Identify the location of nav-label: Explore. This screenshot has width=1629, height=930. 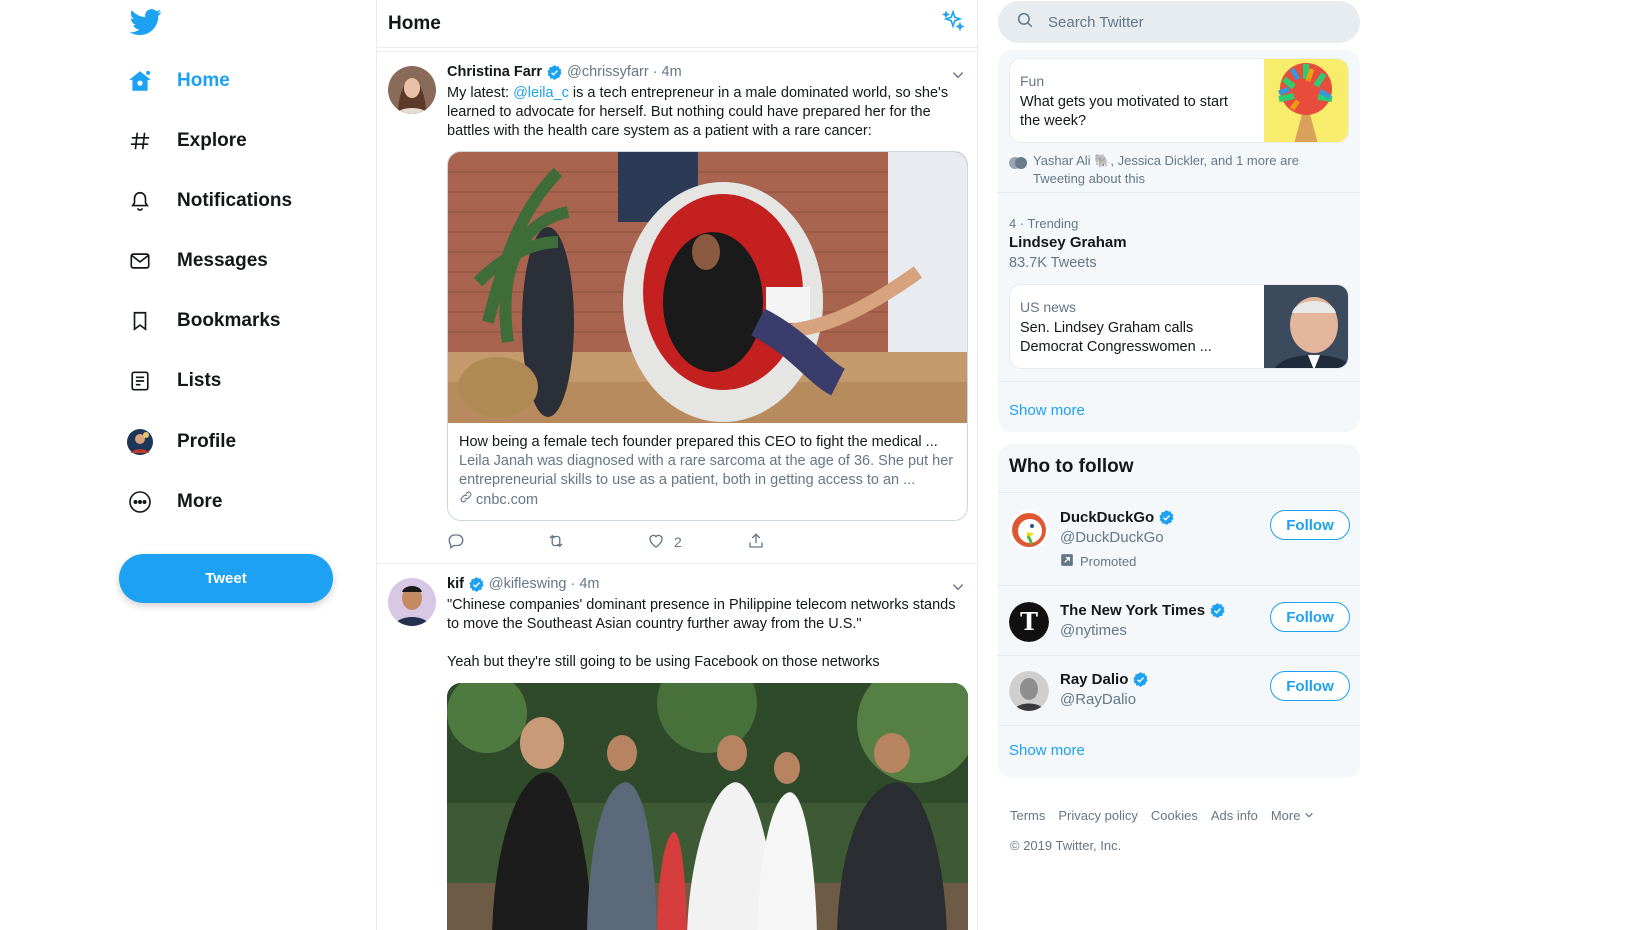
(212, 140).